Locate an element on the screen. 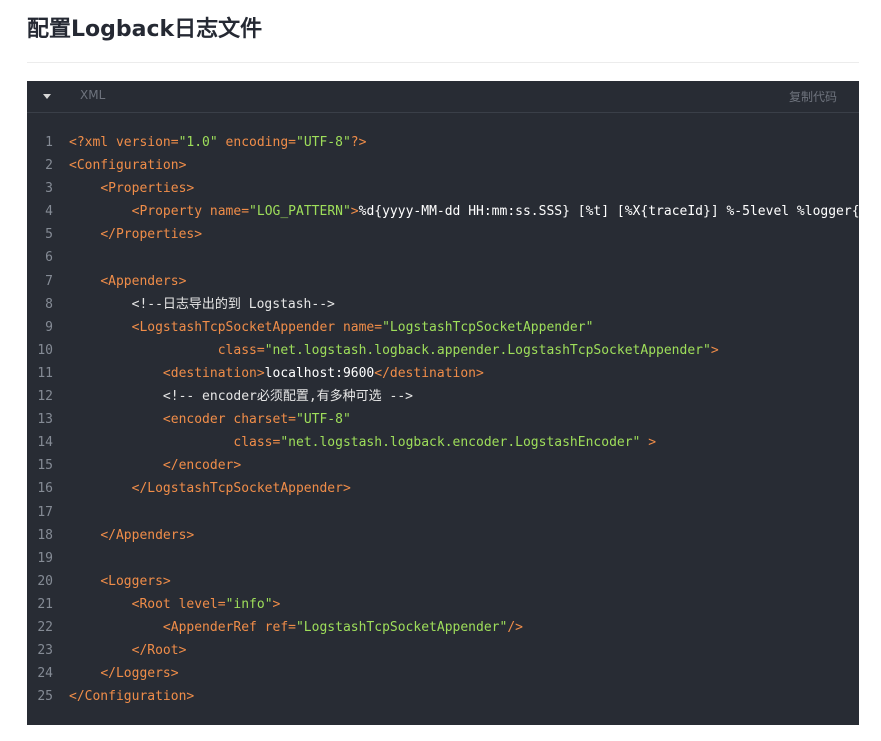 The height and width of the screenshot is (741, 881). code-line: 19 is located at coordinates (443, 558).